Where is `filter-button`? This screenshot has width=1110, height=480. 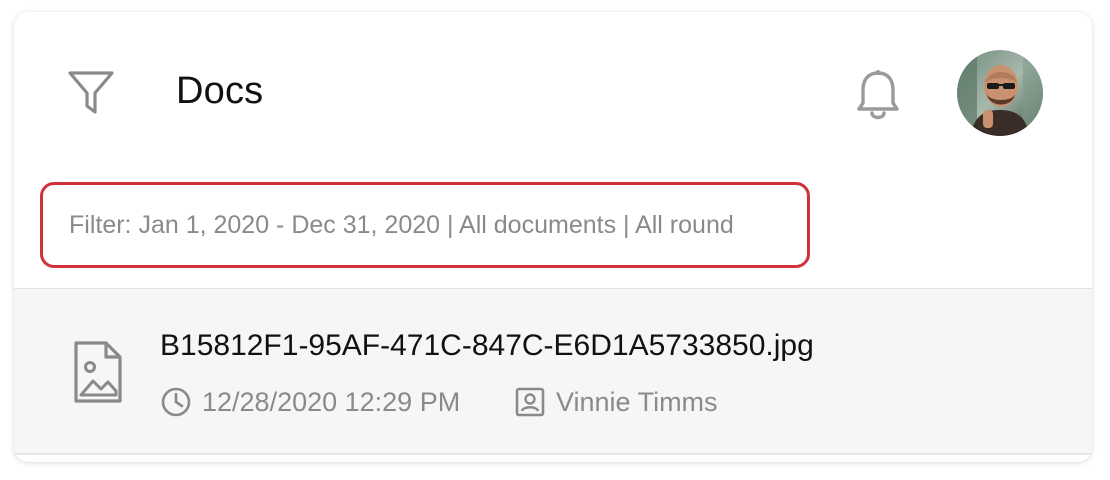 filter-button is located at coordinates (91, 93).